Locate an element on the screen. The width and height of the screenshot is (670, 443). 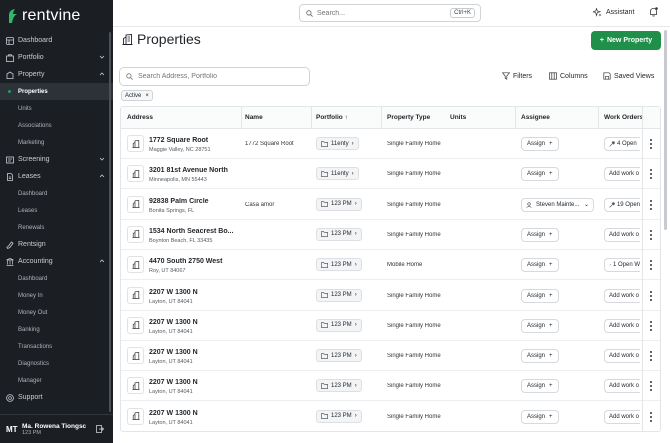
sidebar-subitem-units: Units is located at coordinates (56, 108).